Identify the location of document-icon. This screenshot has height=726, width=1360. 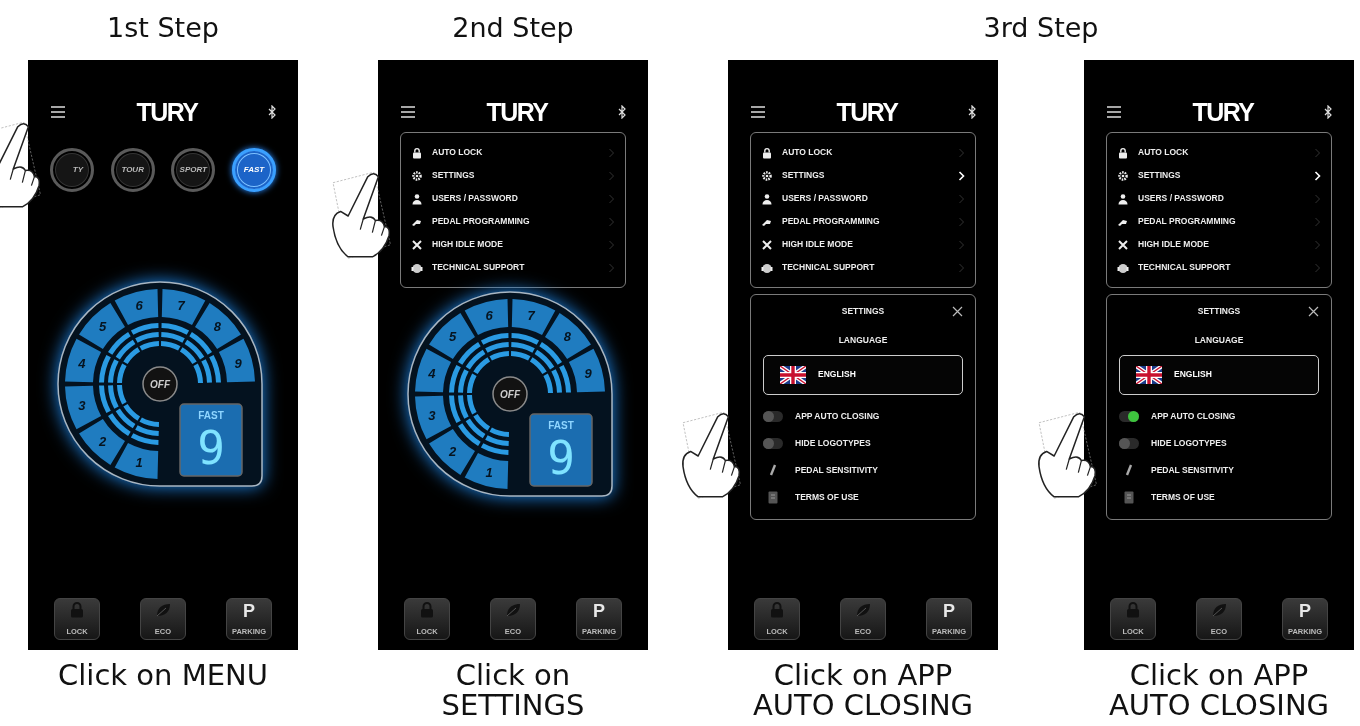
(1129, 497).